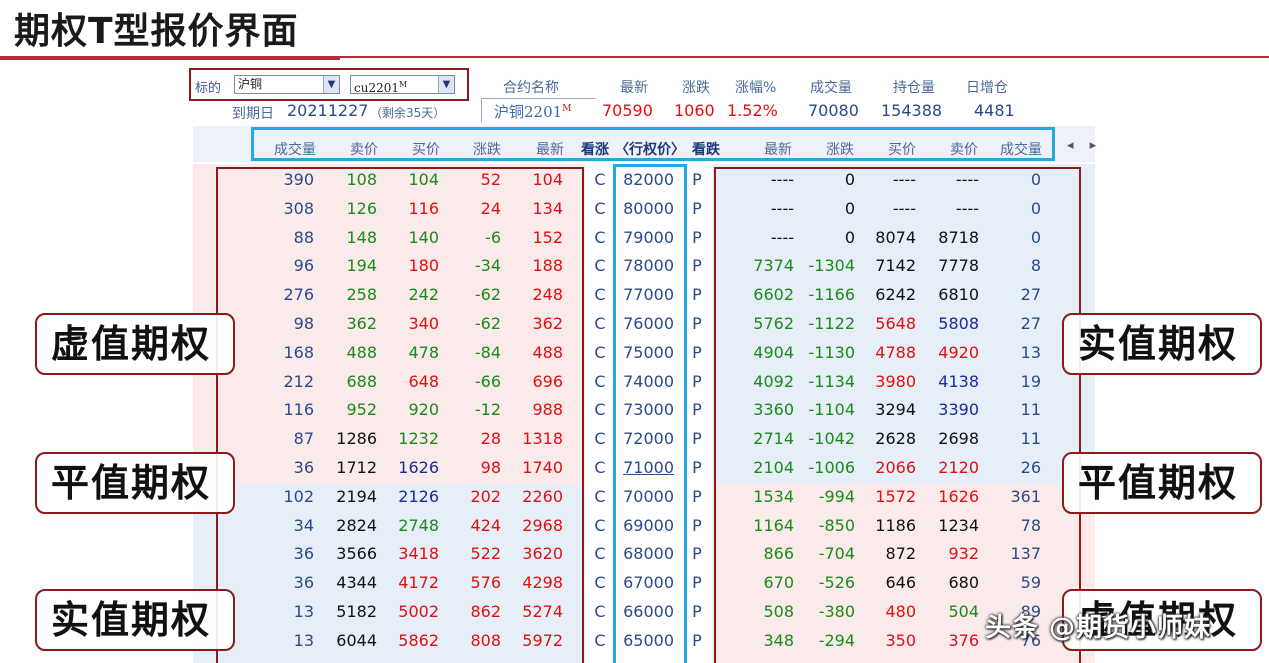 The height and width of the screenshot is (663, 1269). What do you see at coordinates (914, 88) in the screenshot?
I see `info-header-oi: 持仓量` at bounding box center [914, 88].